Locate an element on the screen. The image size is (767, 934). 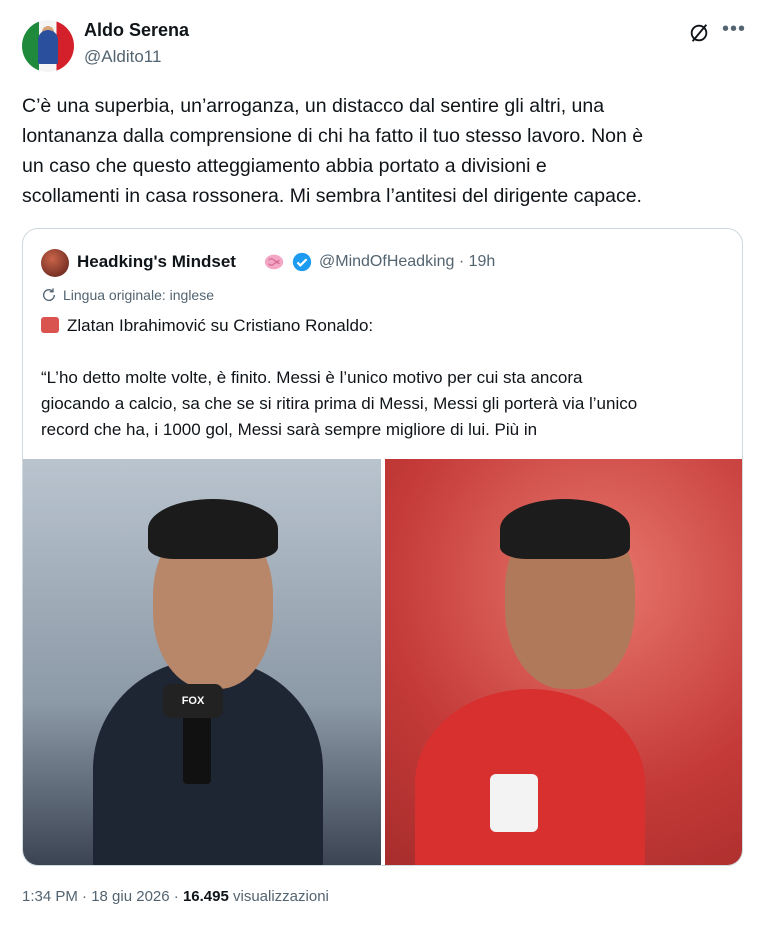
more-icon: ••• is located at coordinates (734, 29).